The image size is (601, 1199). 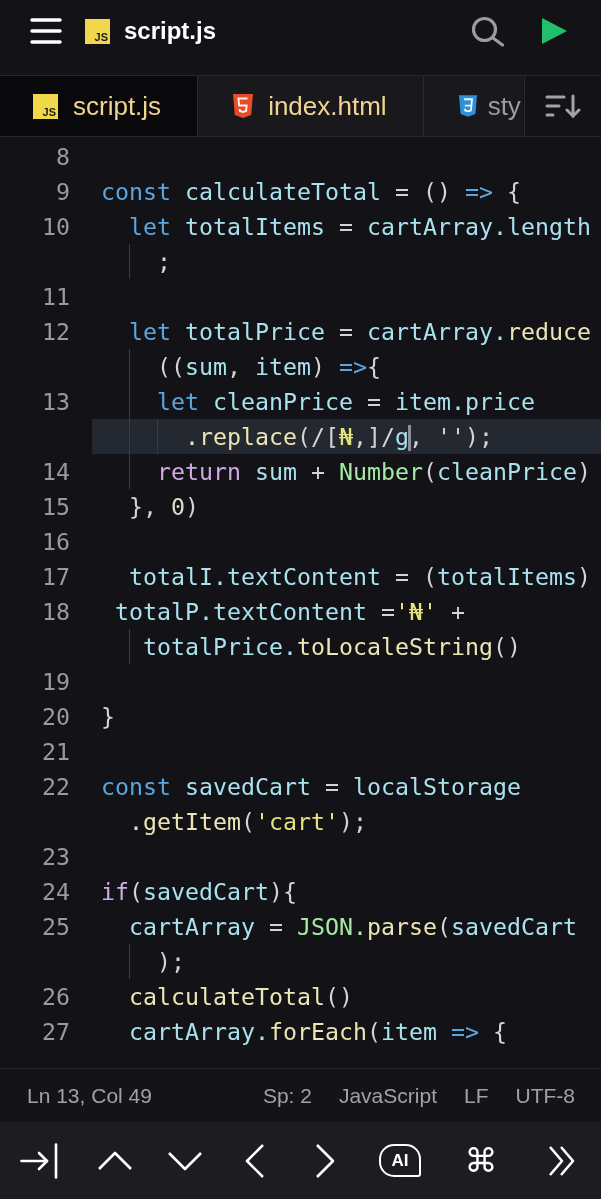 I want to click on line-number: 21, so click(x=56, y=751).